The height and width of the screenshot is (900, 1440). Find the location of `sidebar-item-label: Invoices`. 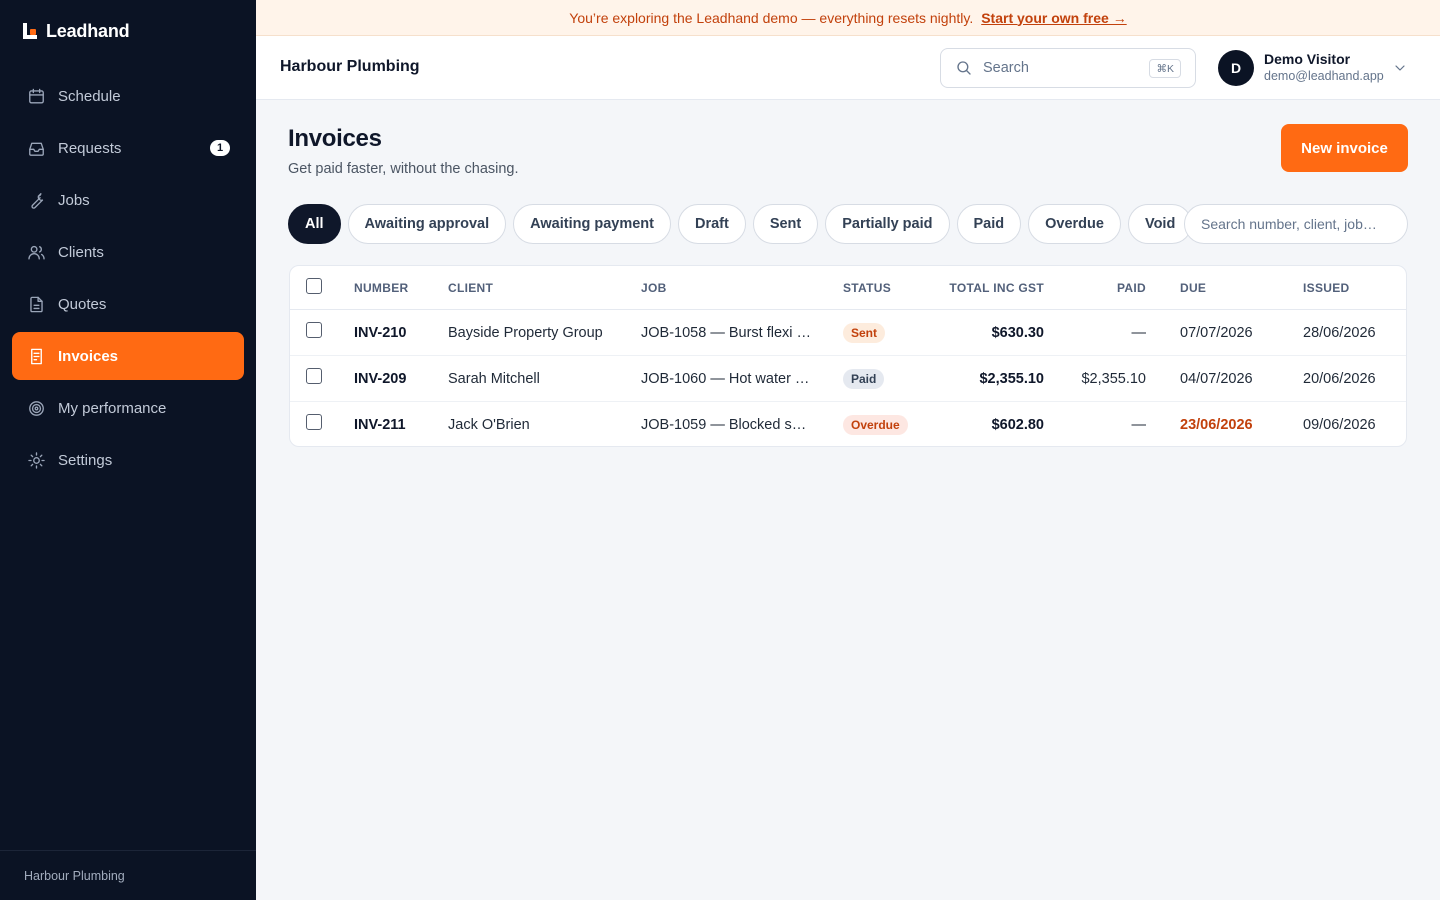

sidebar-item-label: Invoices is located at coordinates (88, 356).